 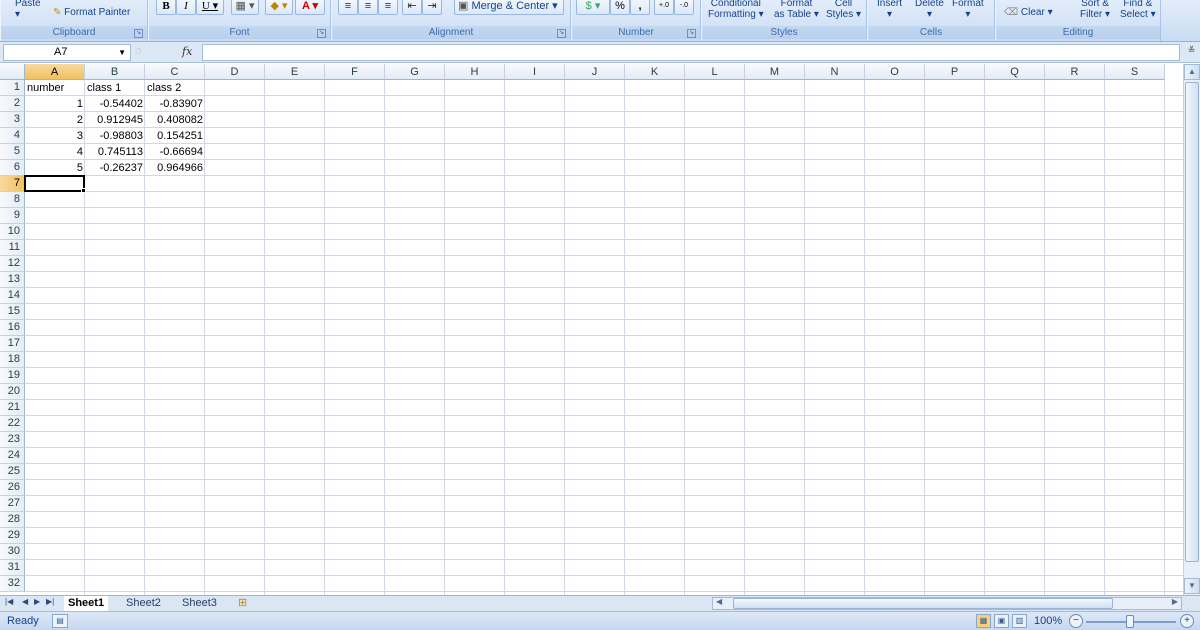 I want to click on row-header-12: 12, so click(x=12, y=264).